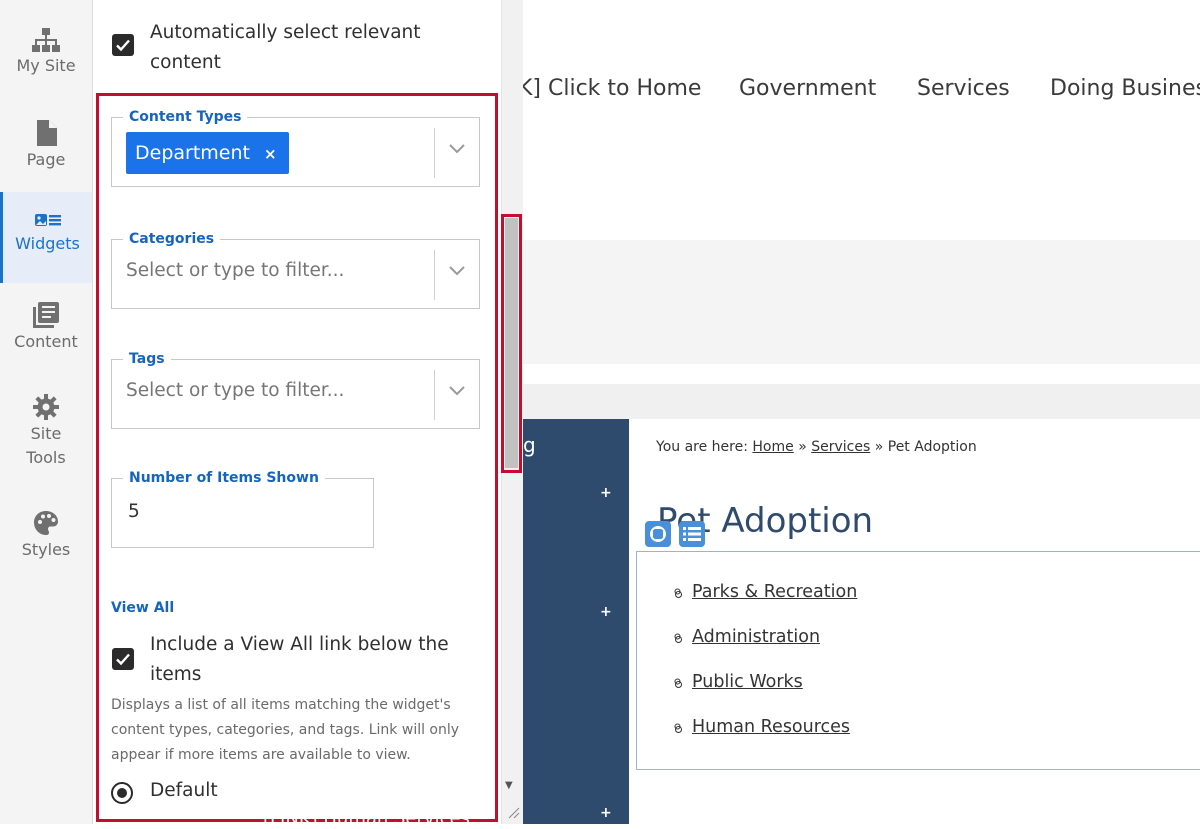 The width and height of the screenshot is (1200, 829). I want to click on nav-label: Widgets, so click(47, 243).